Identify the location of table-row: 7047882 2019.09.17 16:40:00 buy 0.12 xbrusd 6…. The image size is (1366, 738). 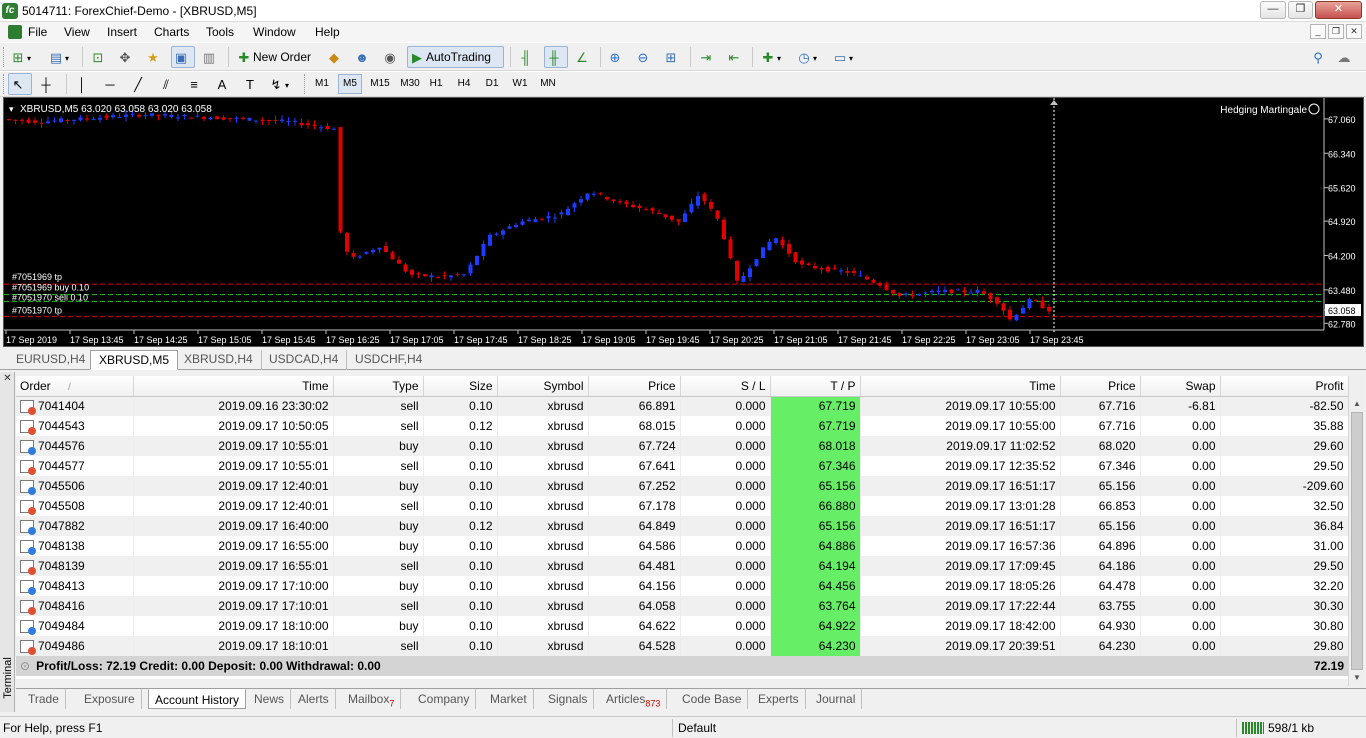
(682, 526).